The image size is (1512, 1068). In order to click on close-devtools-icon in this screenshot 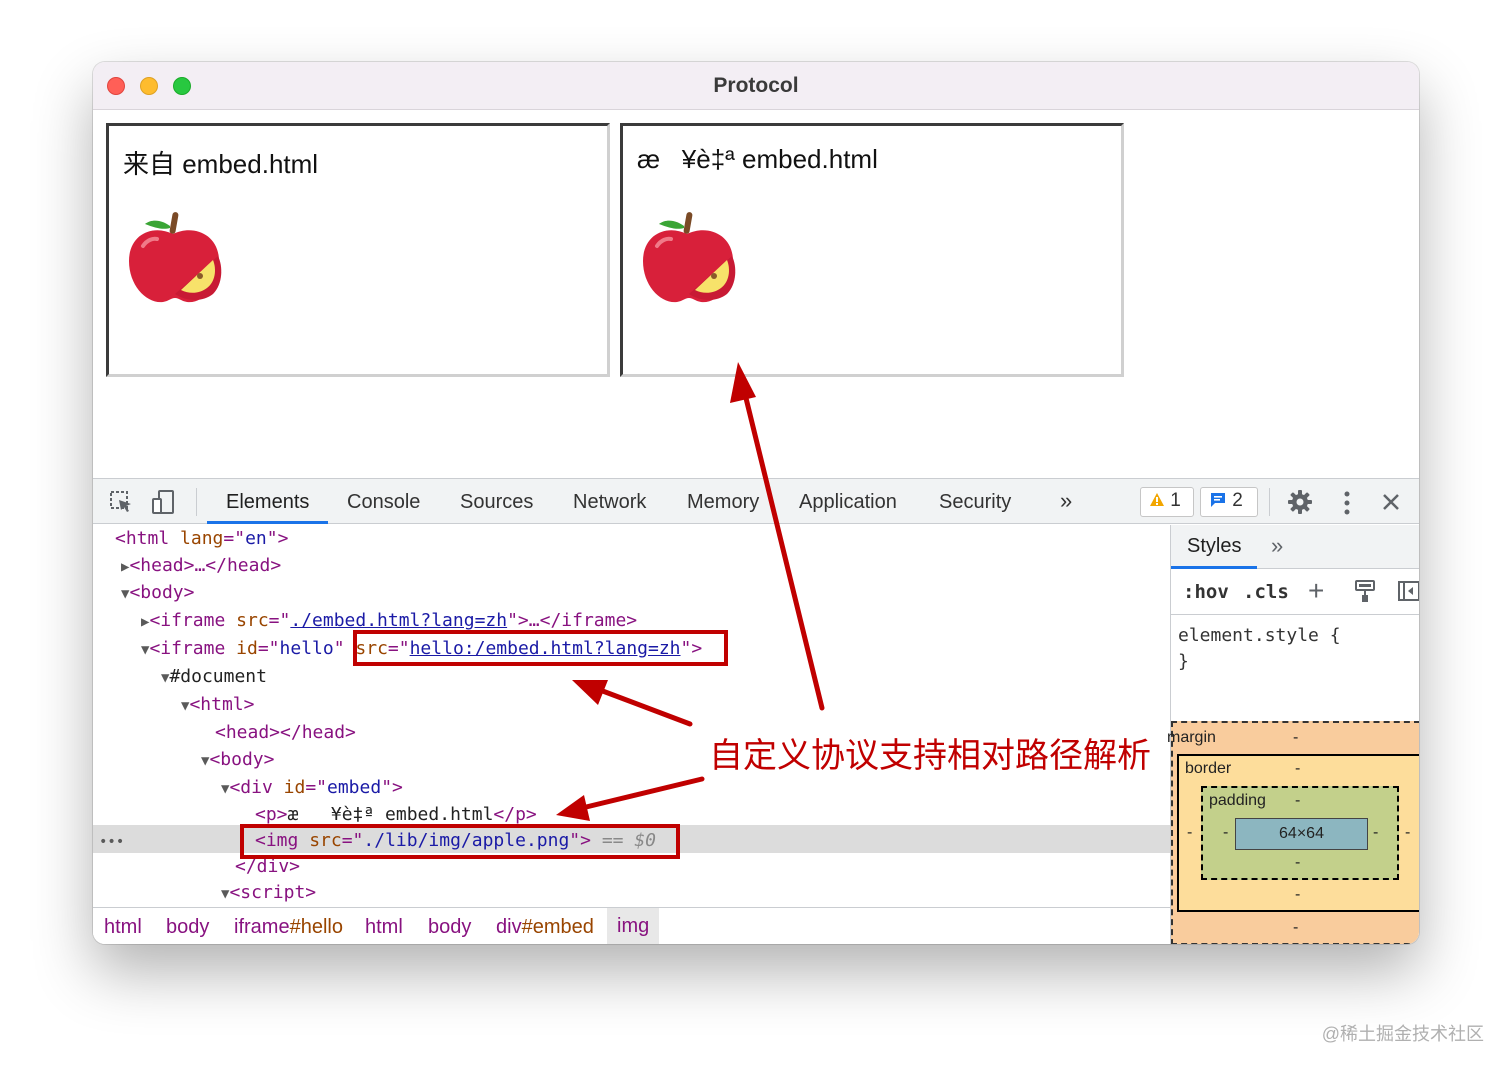, I will do `click(1391, 504)`.